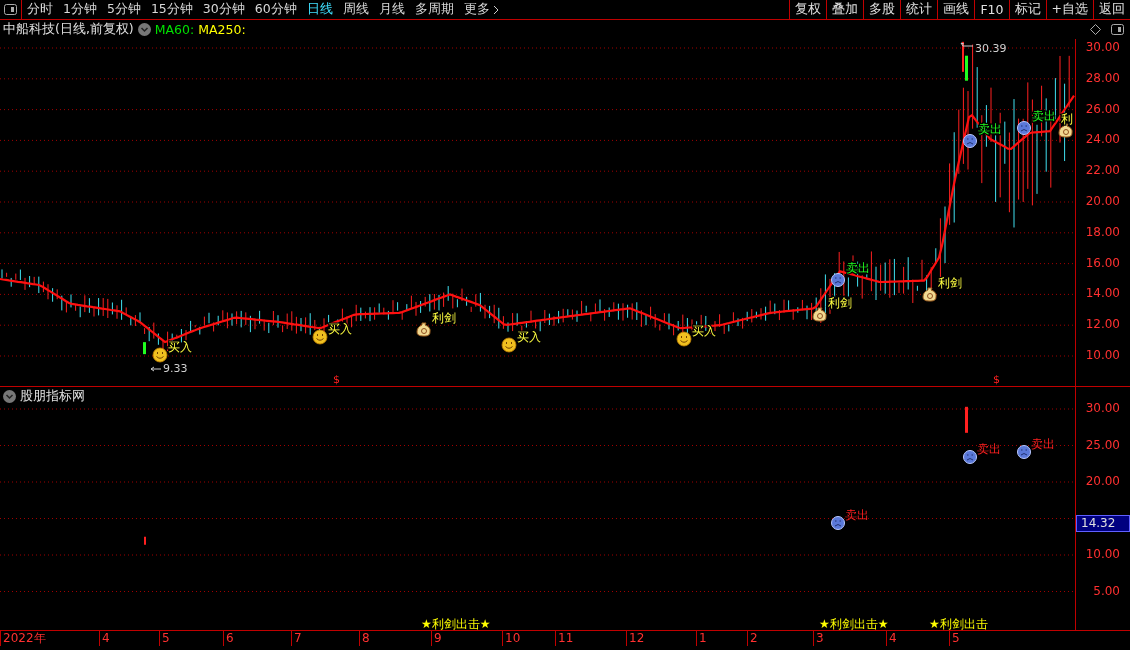 The image size is (1130, 650). I want to click on toolbar-button: 多股, so click(882, 9).